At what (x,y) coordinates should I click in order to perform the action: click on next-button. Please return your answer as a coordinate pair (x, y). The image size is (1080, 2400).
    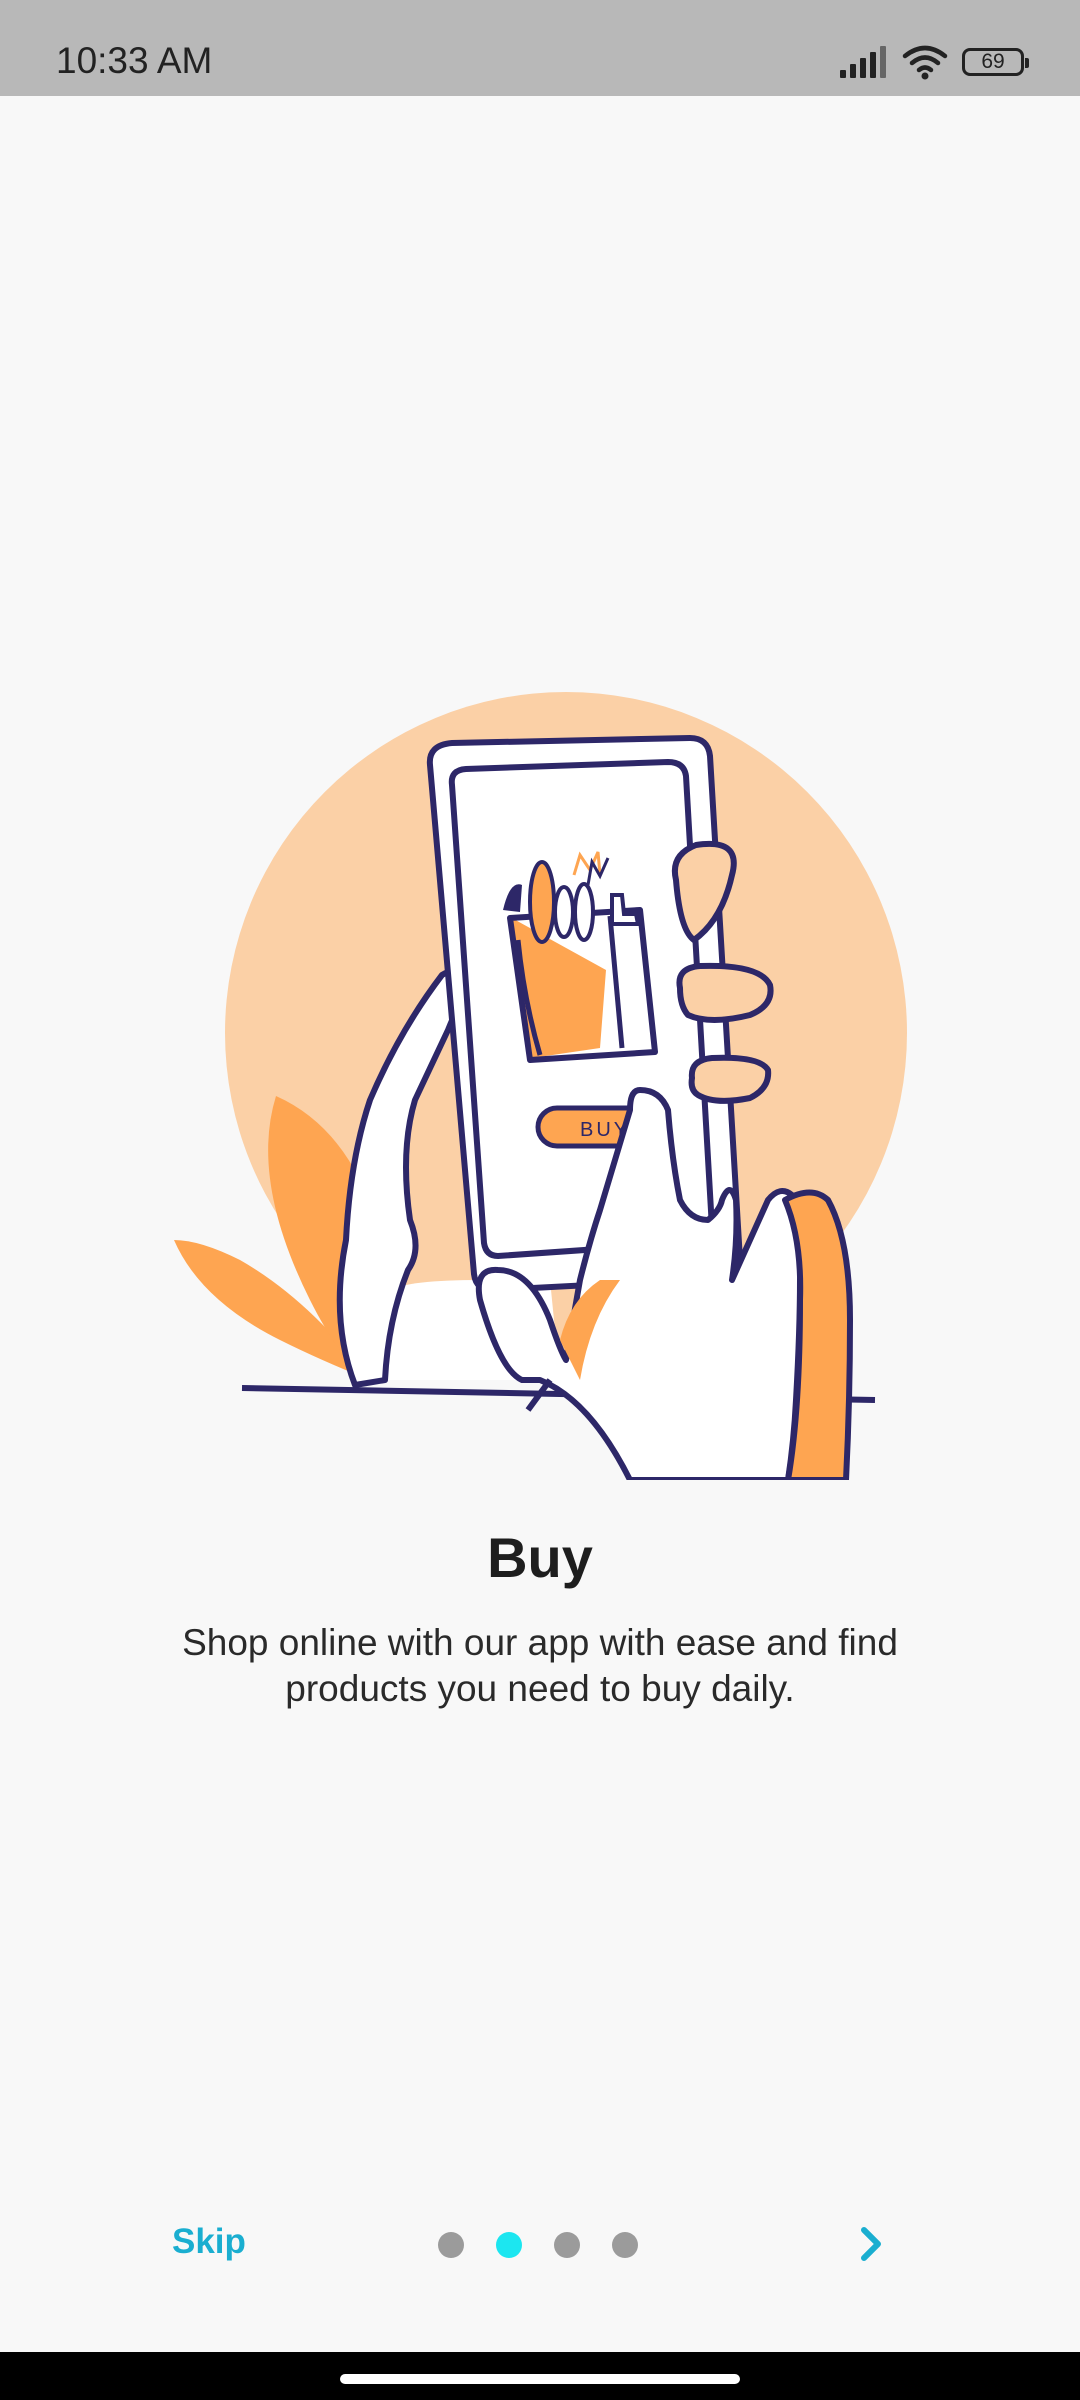
    Looking at the image, I should click on (872, 2244).